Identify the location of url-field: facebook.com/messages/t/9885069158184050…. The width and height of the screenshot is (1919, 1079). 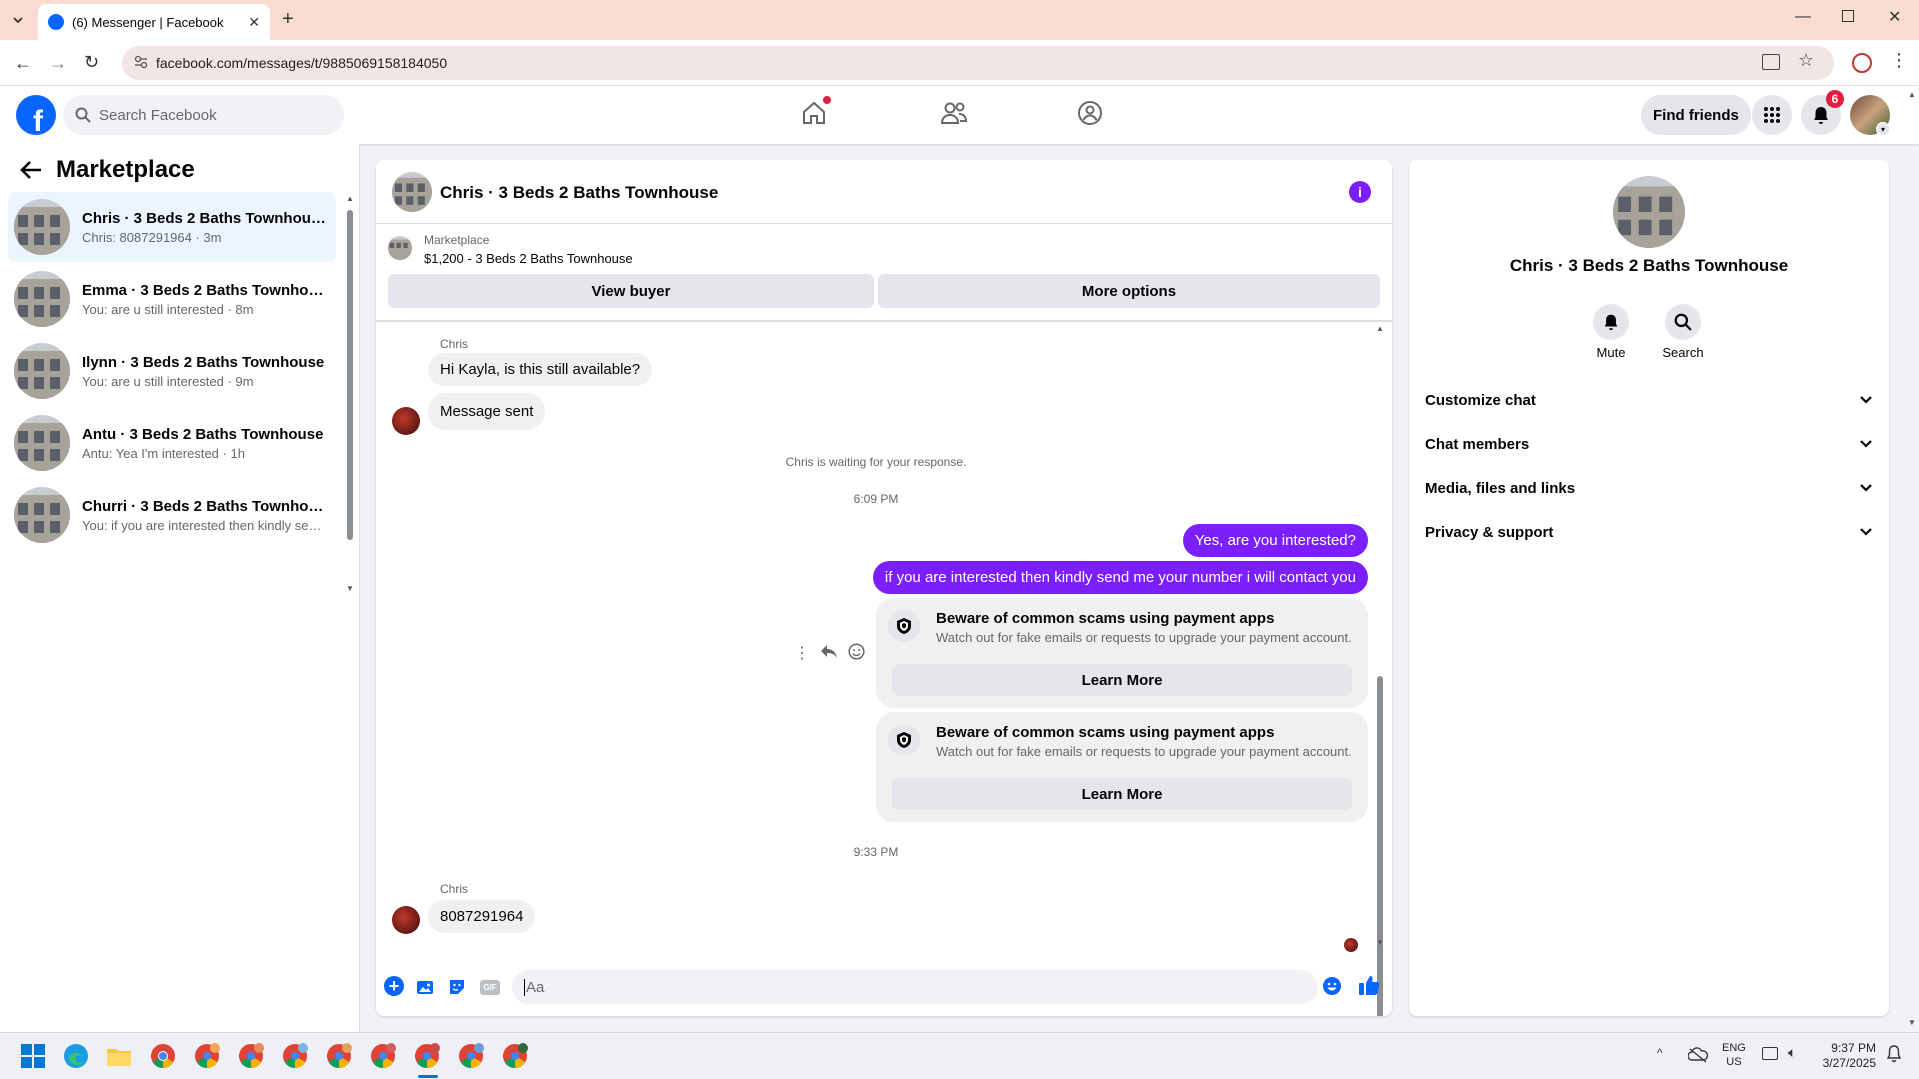
(978, 63).